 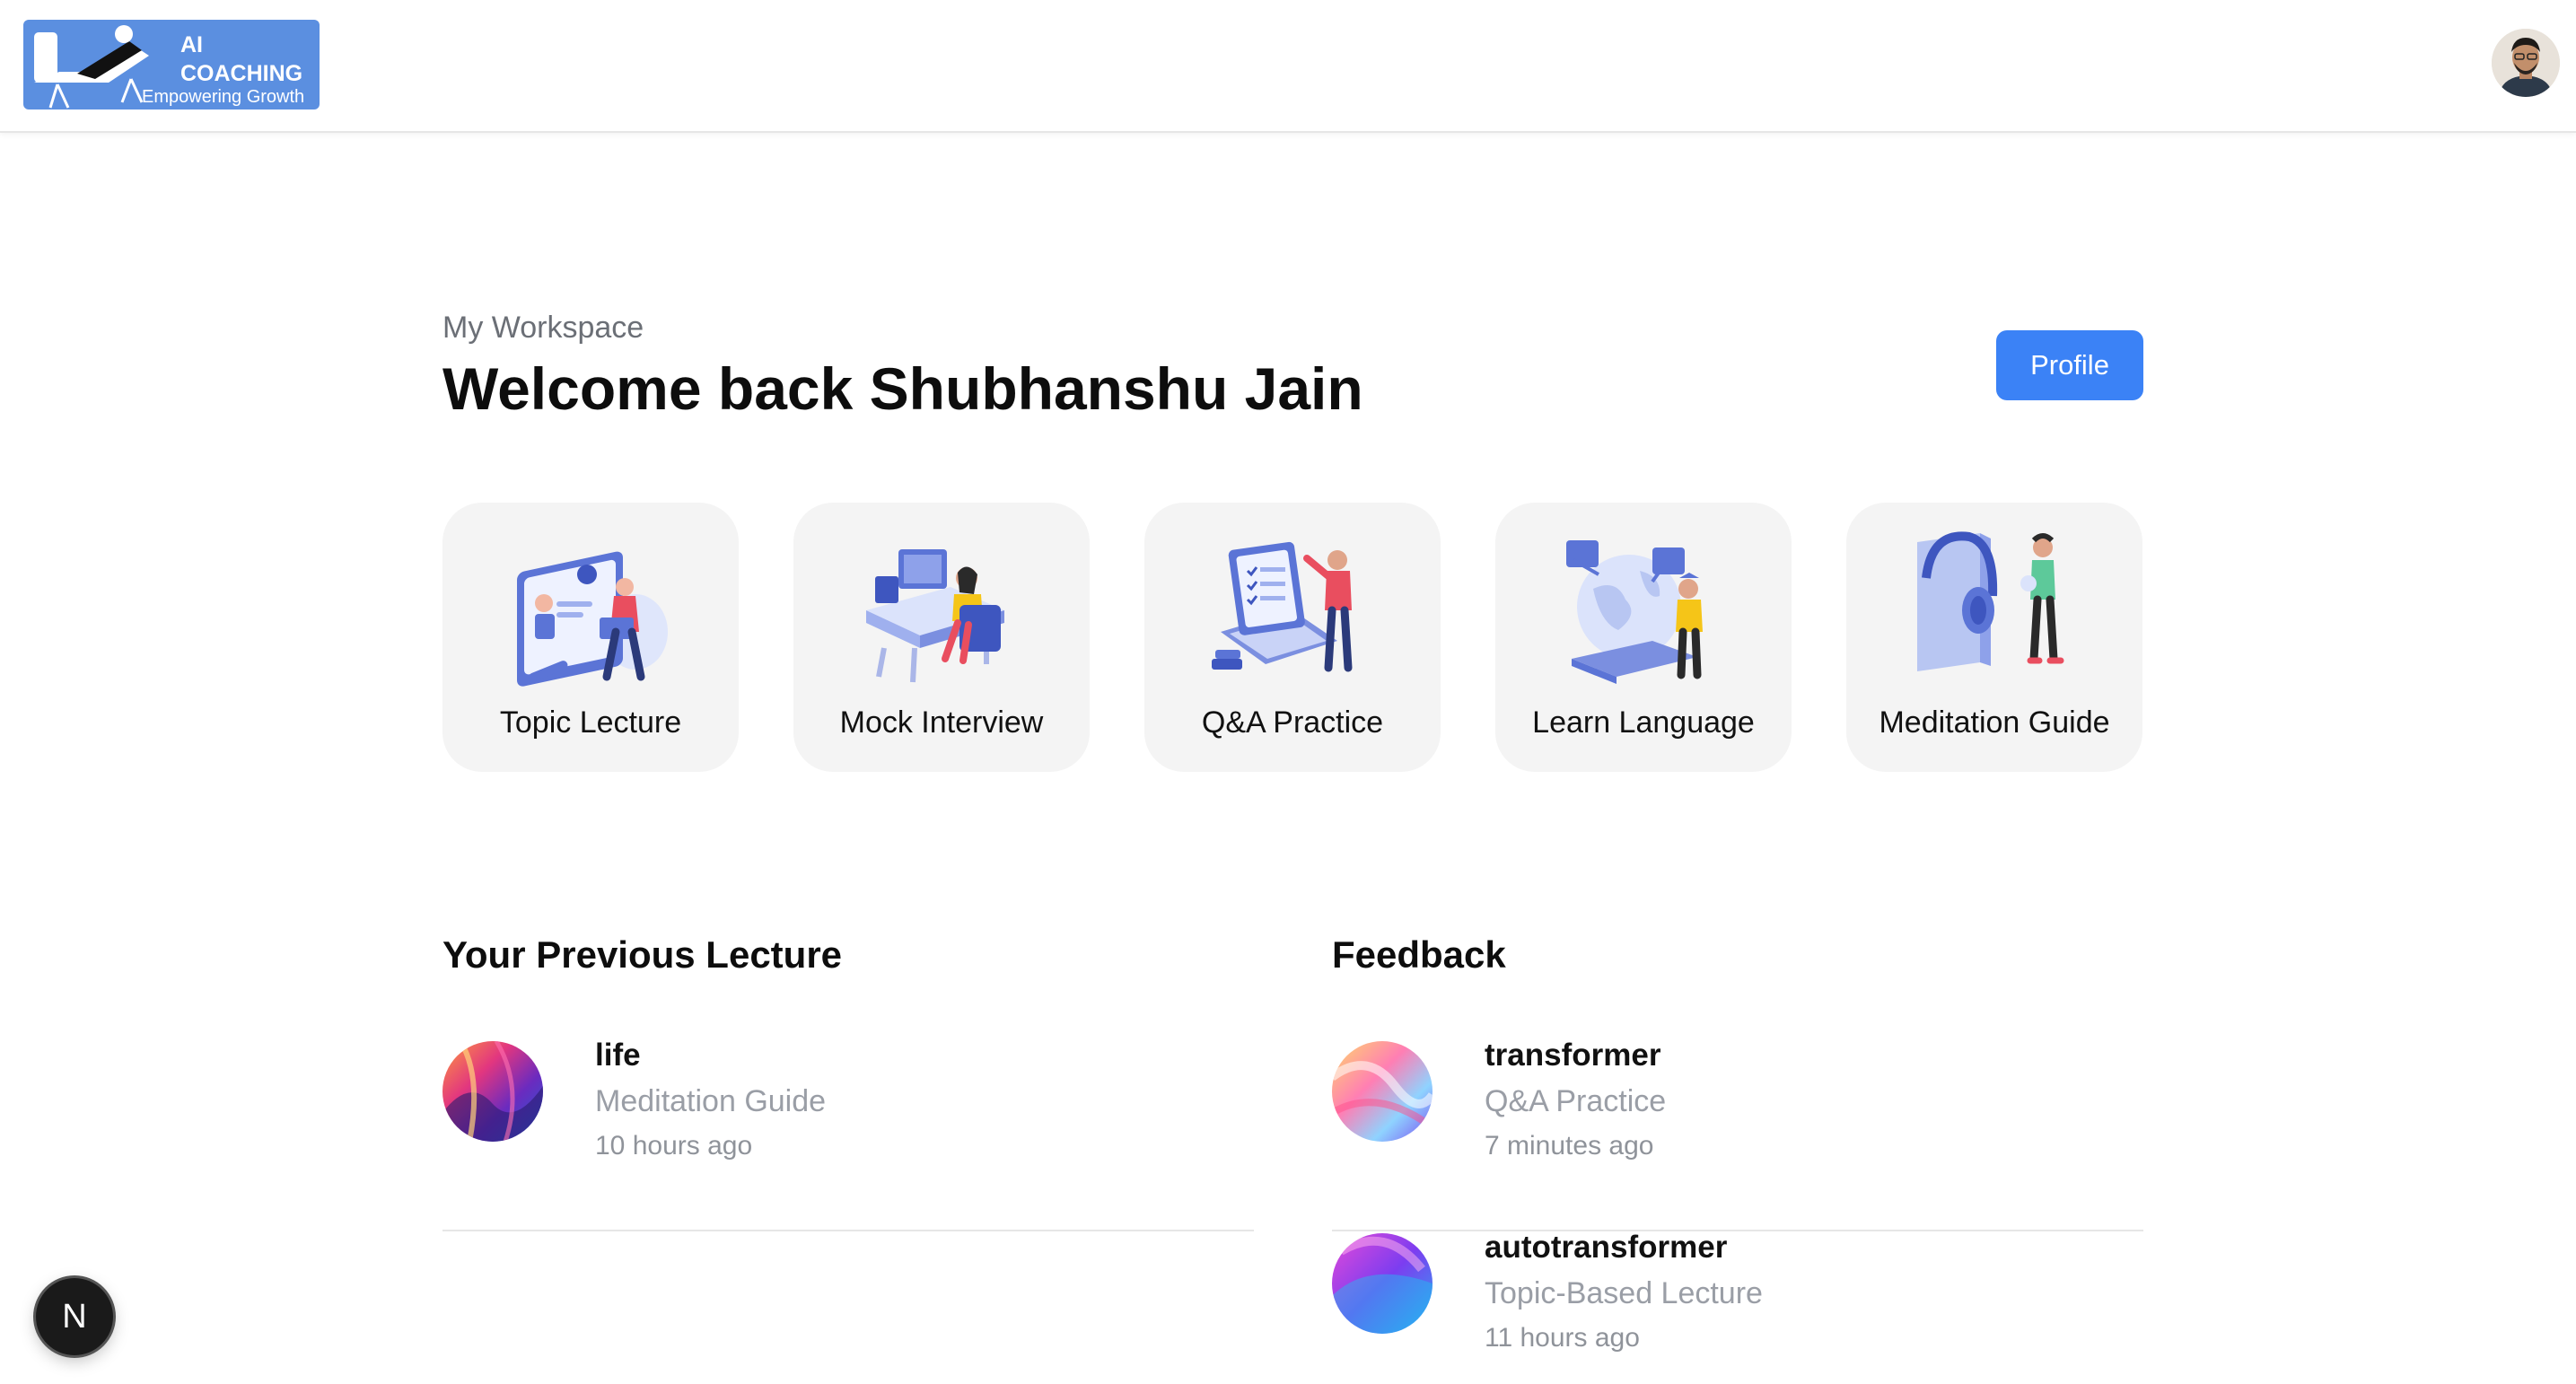 I want to click on feedback-title: autotransformer, so click(x=1606, y=1247).